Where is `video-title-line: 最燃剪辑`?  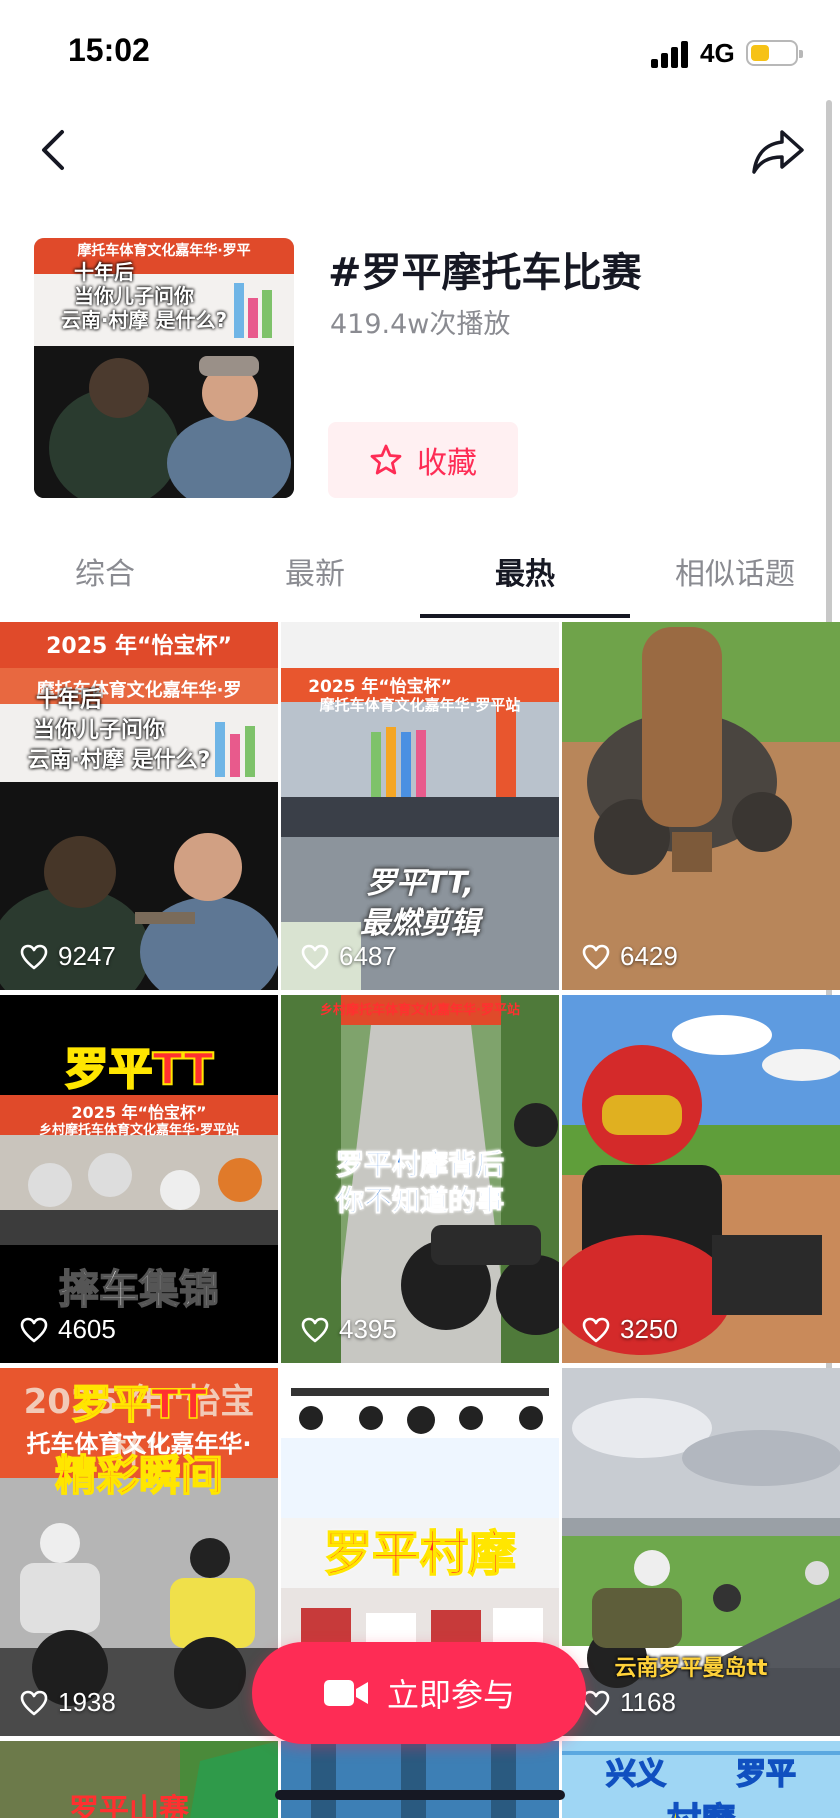
video-title-line: 最燃剪辑 is located at coordinates (420, 923).